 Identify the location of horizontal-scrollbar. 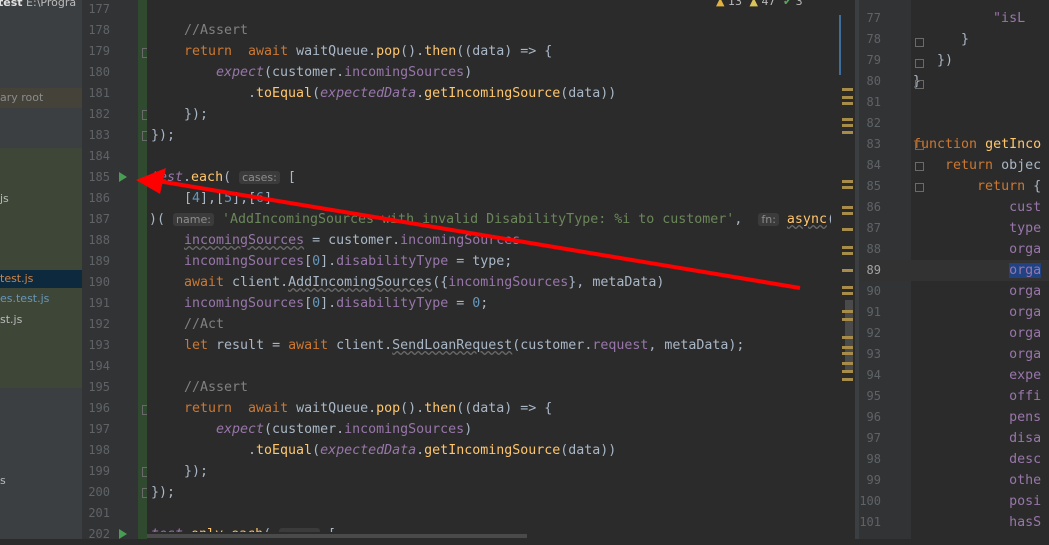
(489, 535).